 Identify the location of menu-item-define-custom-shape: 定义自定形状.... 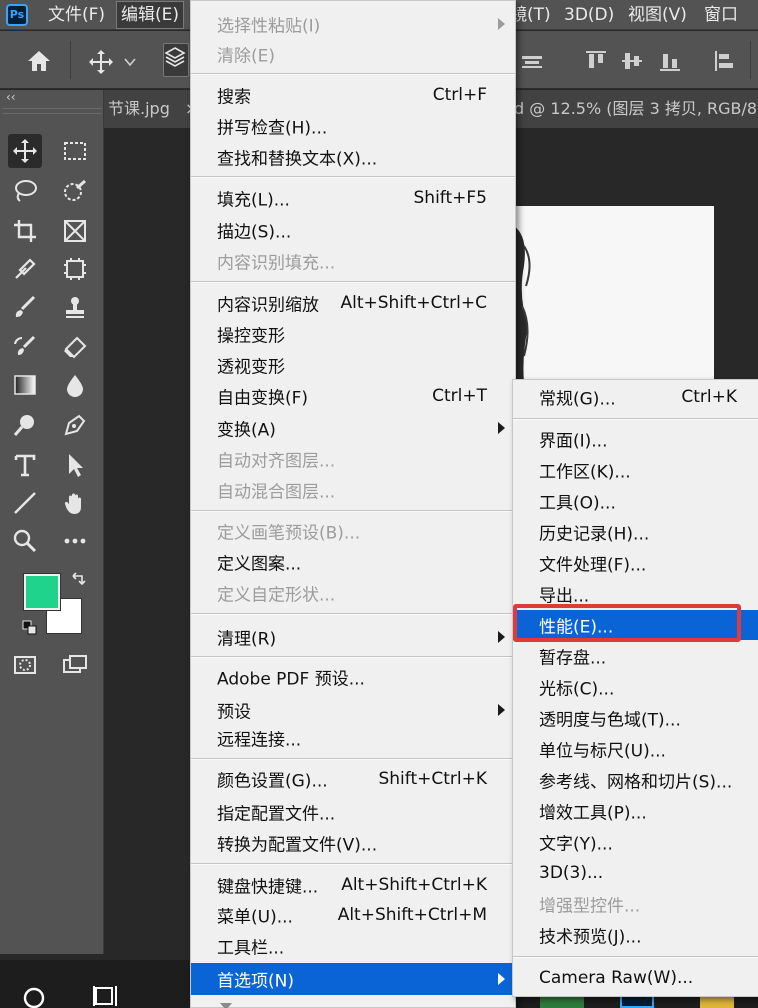
(353, 593).